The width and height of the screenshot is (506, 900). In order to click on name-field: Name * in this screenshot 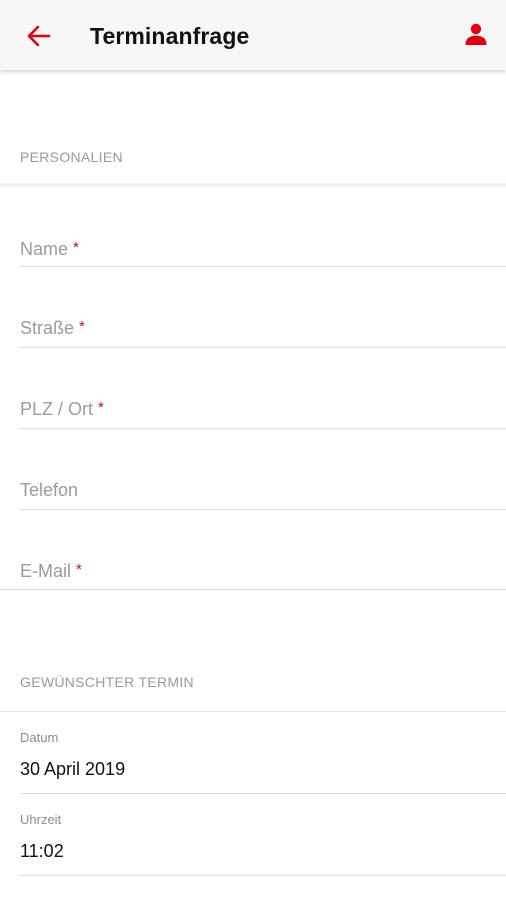, I will do `click(263, 253)`.